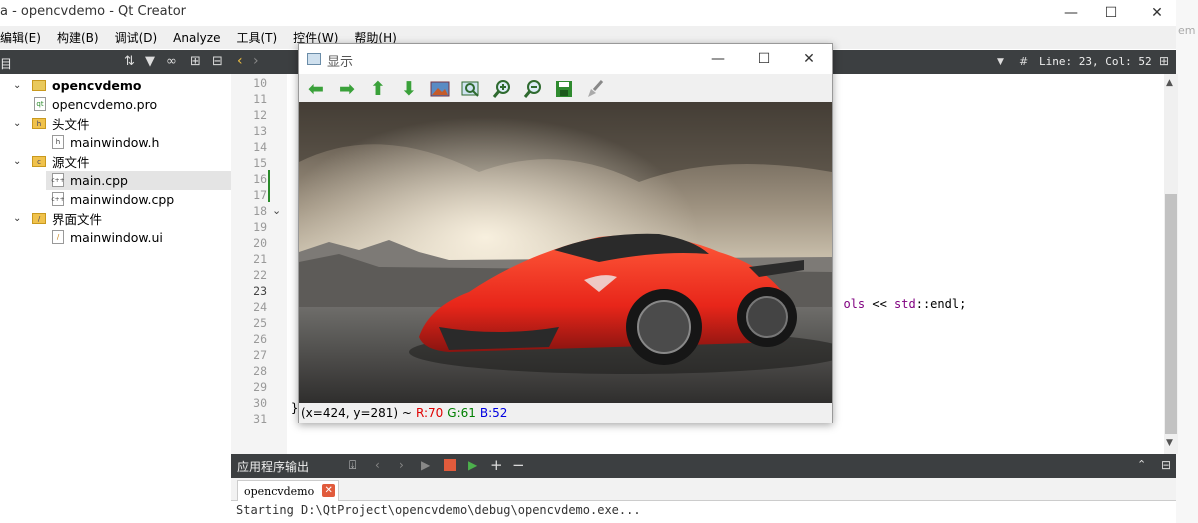 The width and height of the screenshot is (1198, 523). Describe the element at coordinates (518, 465) in the screenshot. I see `zoom-out-icon: −` at that location.